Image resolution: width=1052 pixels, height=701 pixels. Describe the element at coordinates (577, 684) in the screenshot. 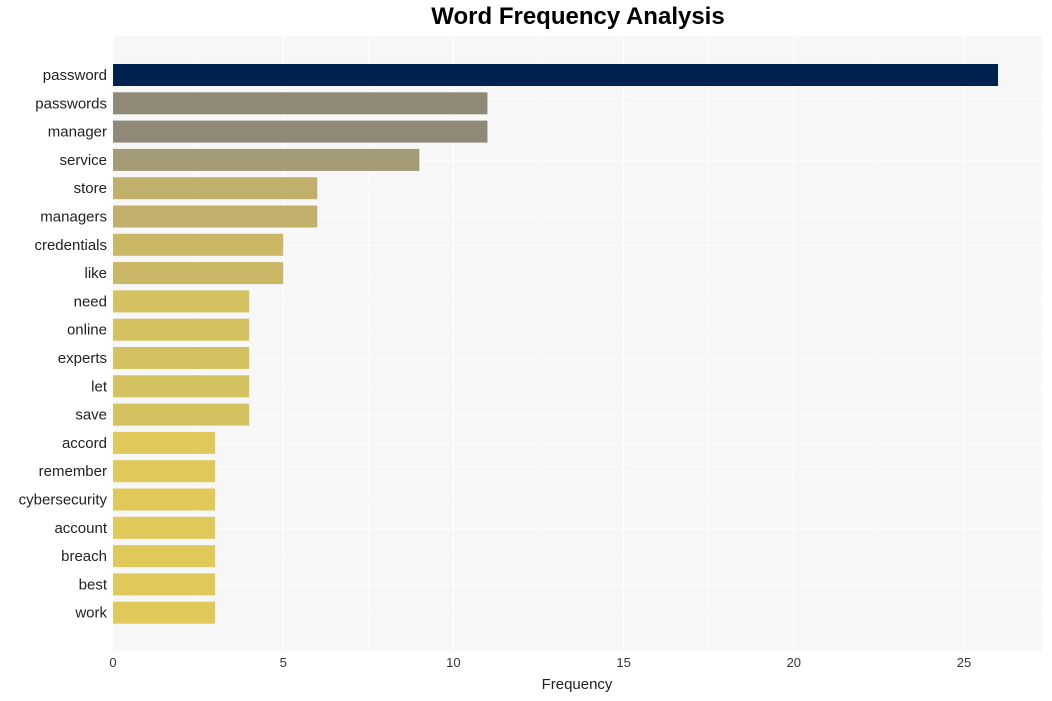

I see `x-axis-title: Frequency` at that location.